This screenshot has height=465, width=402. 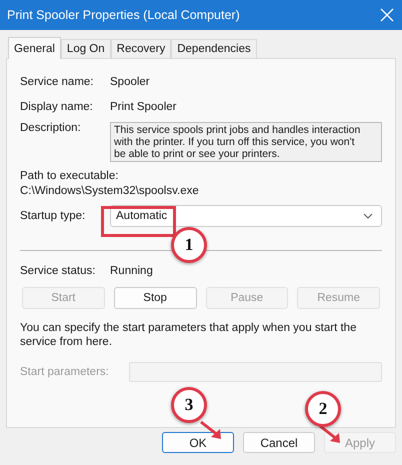 I want to click on arrow-icon, so click(x=330, y=435).